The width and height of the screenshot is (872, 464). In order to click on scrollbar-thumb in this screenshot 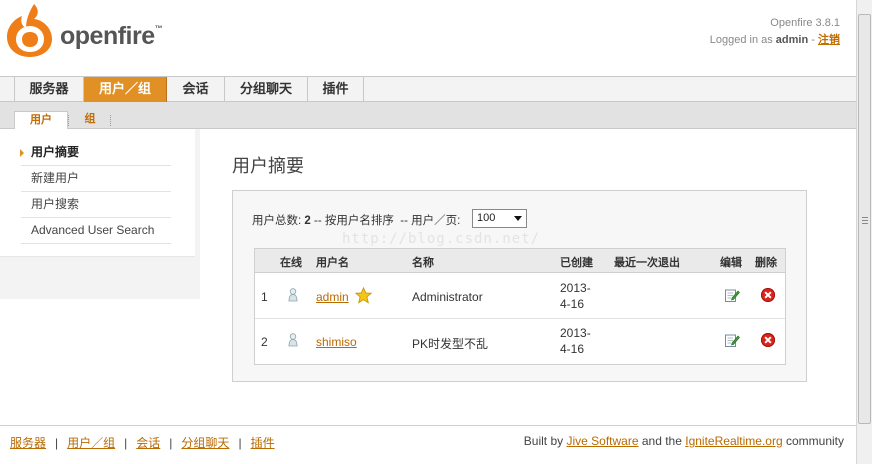, I will do `click(864, 219)`.